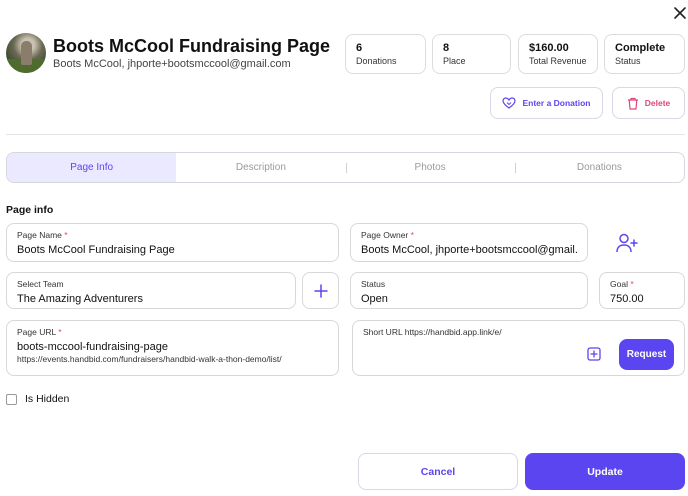 The height and width of the screenshot is (496, 688). I want to click on add-user-icon, so click(627, 243).